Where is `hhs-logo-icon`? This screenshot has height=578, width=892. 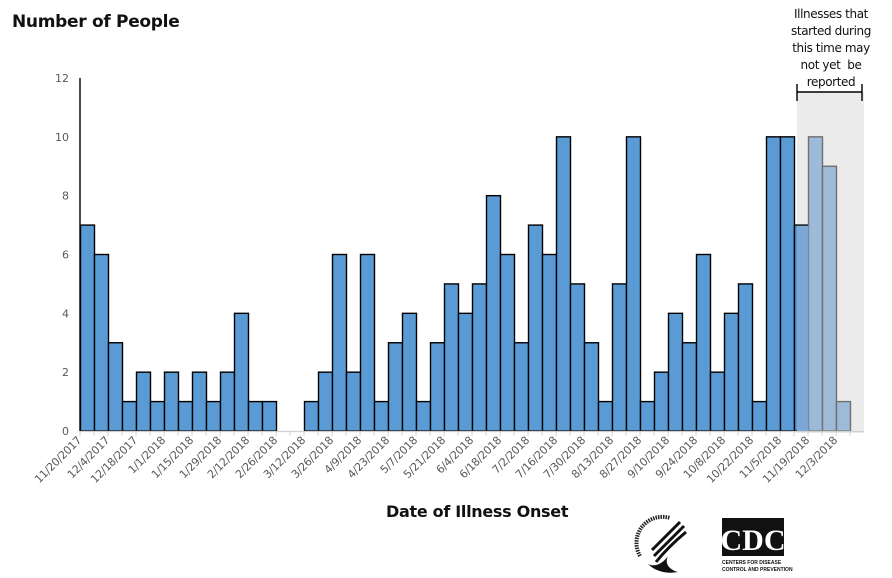 hhs-logo-icon is located at coordinates (660, 543).